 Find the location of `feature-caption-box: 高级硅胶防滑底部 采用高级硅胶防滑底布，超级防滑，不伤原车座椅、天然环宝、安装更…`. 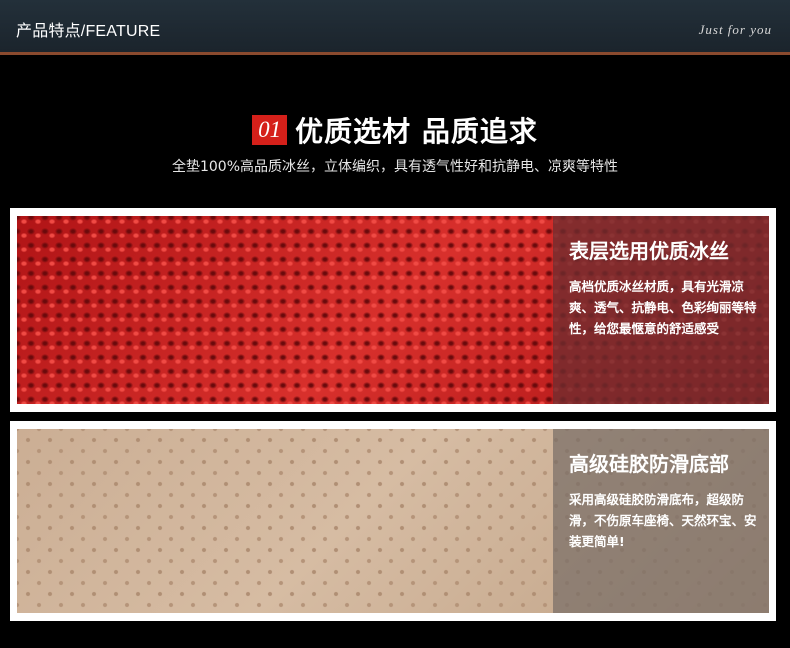

feature-caption-box: 高级硅胶防滑底部 采用高级硅胶防滑底布，超级防滑，不伤原车座椅、天然环宝、安装更… is located at coordinates (661, 521).